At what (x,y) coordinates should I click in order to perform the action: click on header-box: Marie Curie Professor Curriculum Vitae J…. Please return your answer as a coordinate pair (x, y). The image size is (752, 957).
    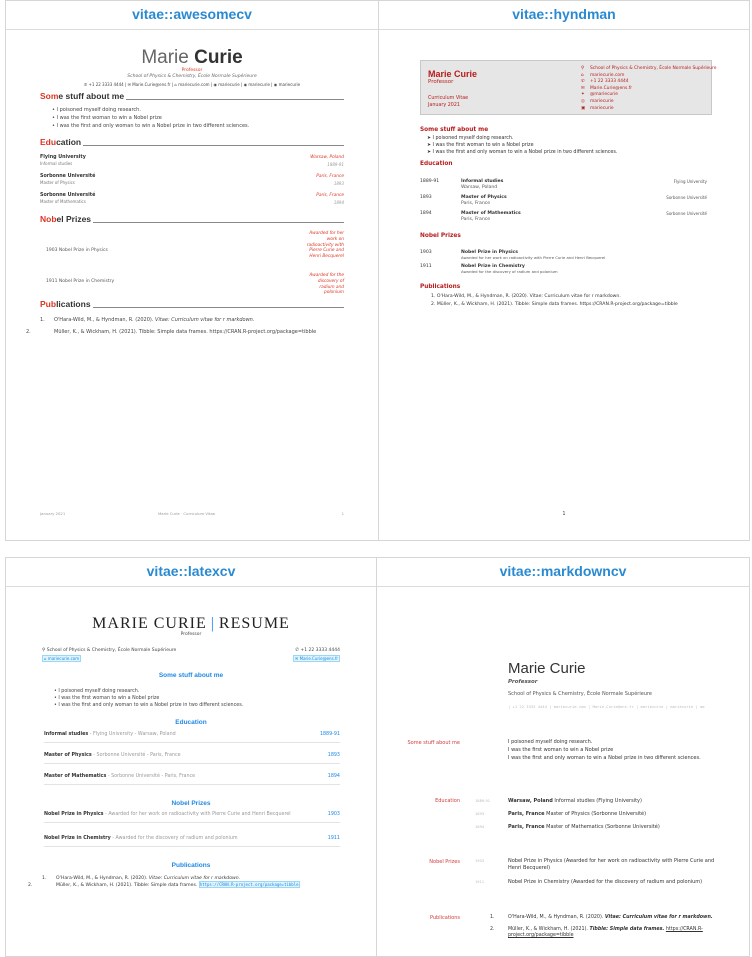
    Looking at the image, I should click on (568, 87).